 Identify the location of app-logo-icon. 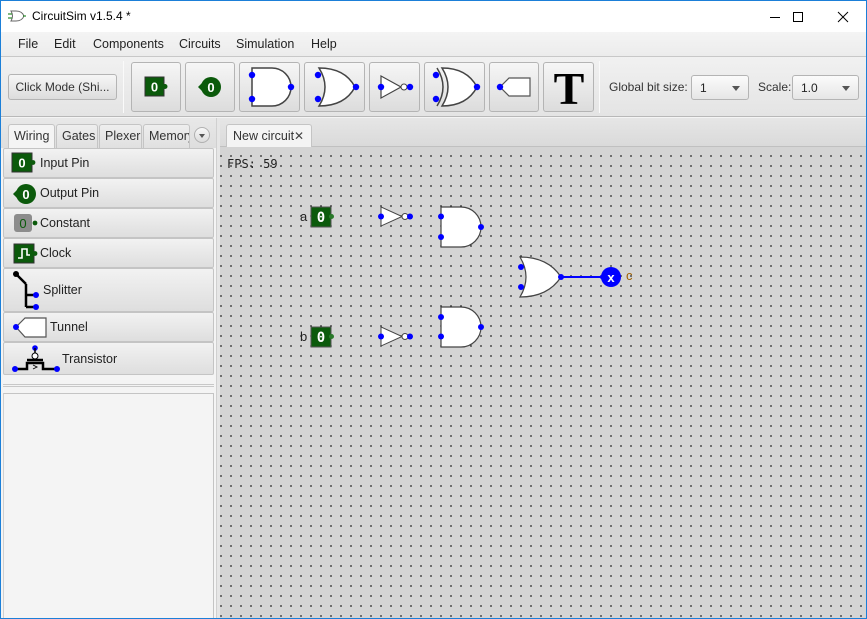
(17, 16).